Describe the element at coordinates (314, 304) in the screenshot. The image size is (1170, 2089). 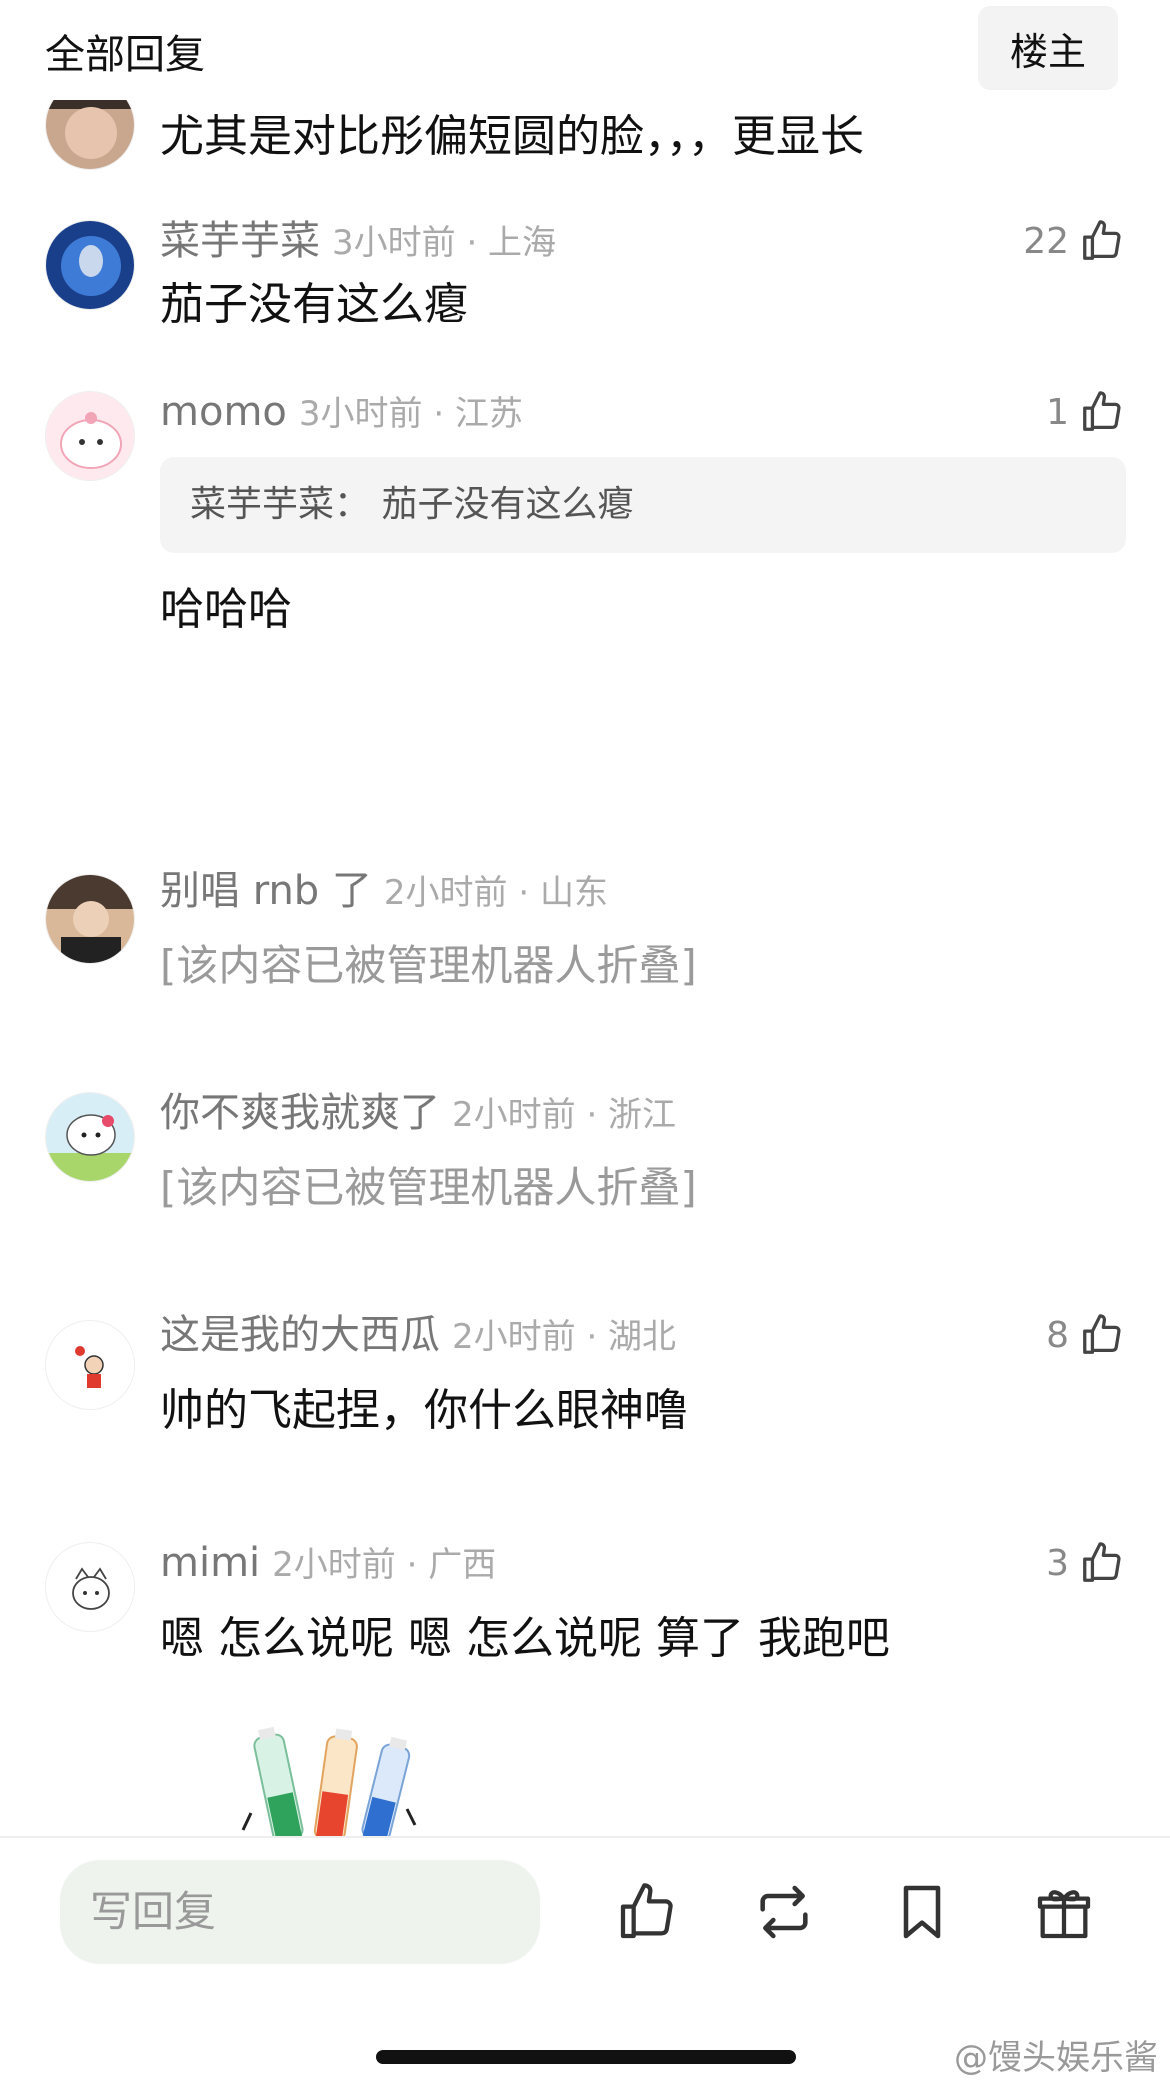
I see `comment-text: 茄子没有这么瘪` at that location.